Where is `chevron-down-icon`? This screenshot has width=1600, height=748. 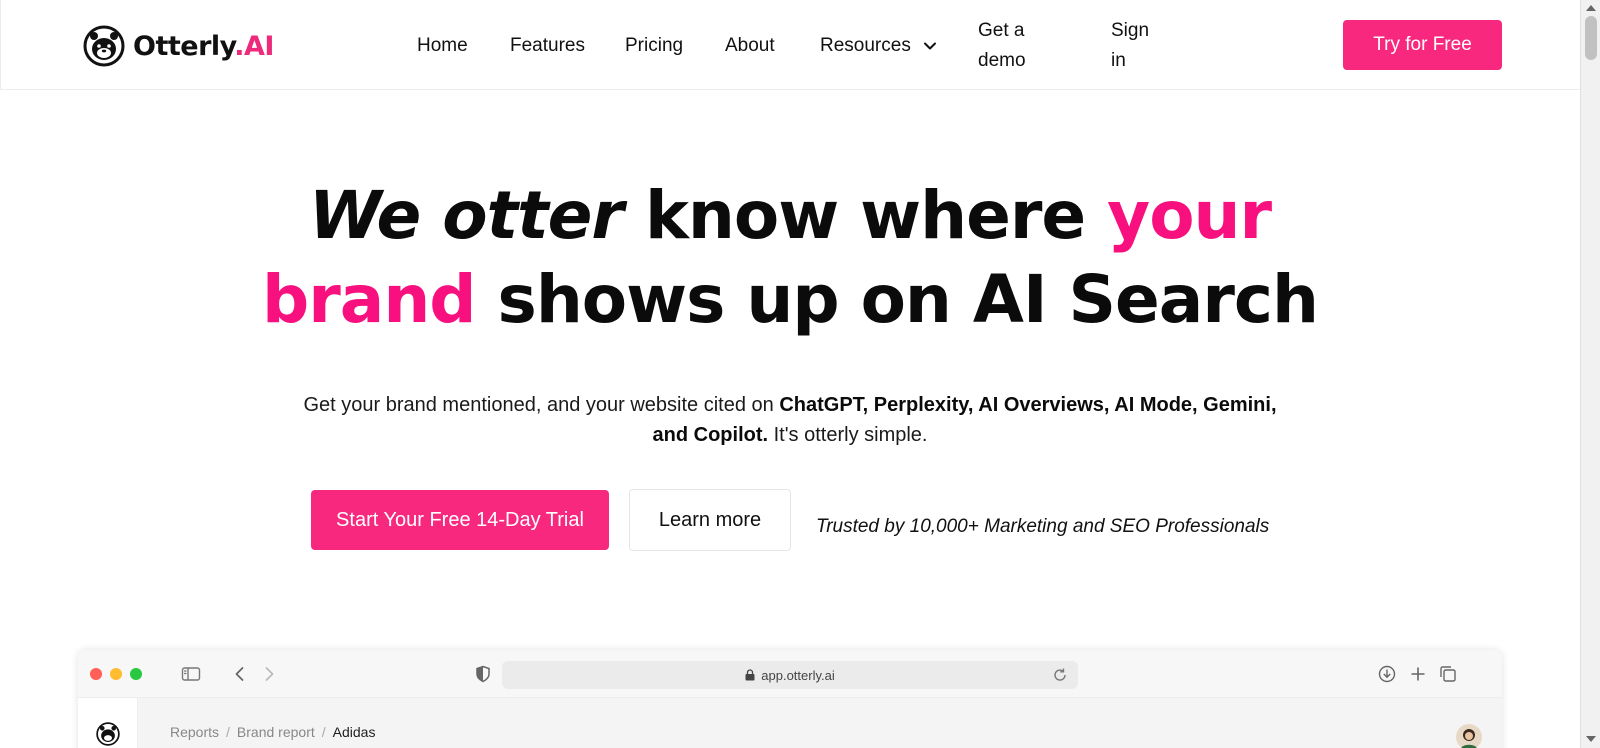 chevron-down-icon is located at coordinates (929, 46).